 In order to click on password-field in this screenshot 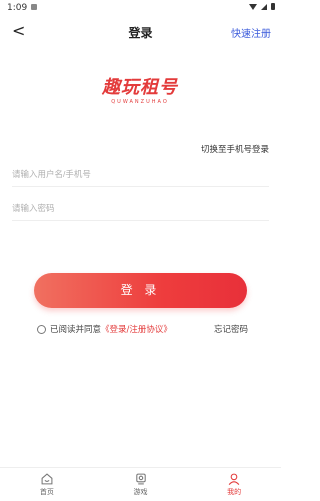, I will do `click(140, 208)`.